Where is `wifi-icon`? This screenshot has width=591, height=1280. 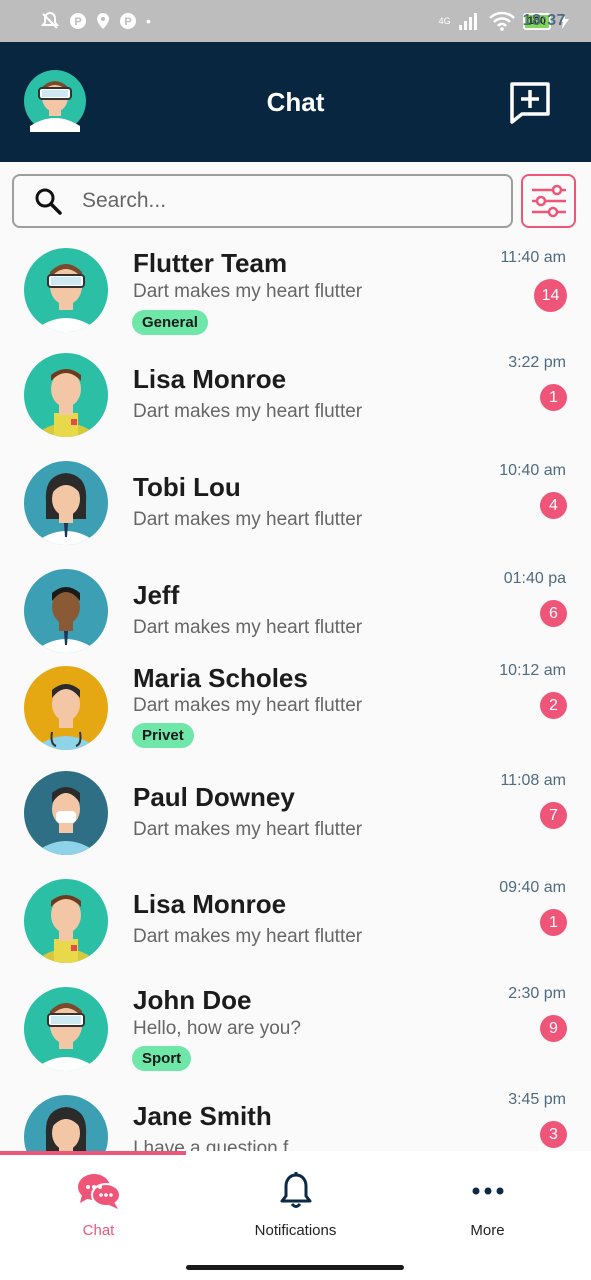 wifi-icon is located at coordinates (501, 21).